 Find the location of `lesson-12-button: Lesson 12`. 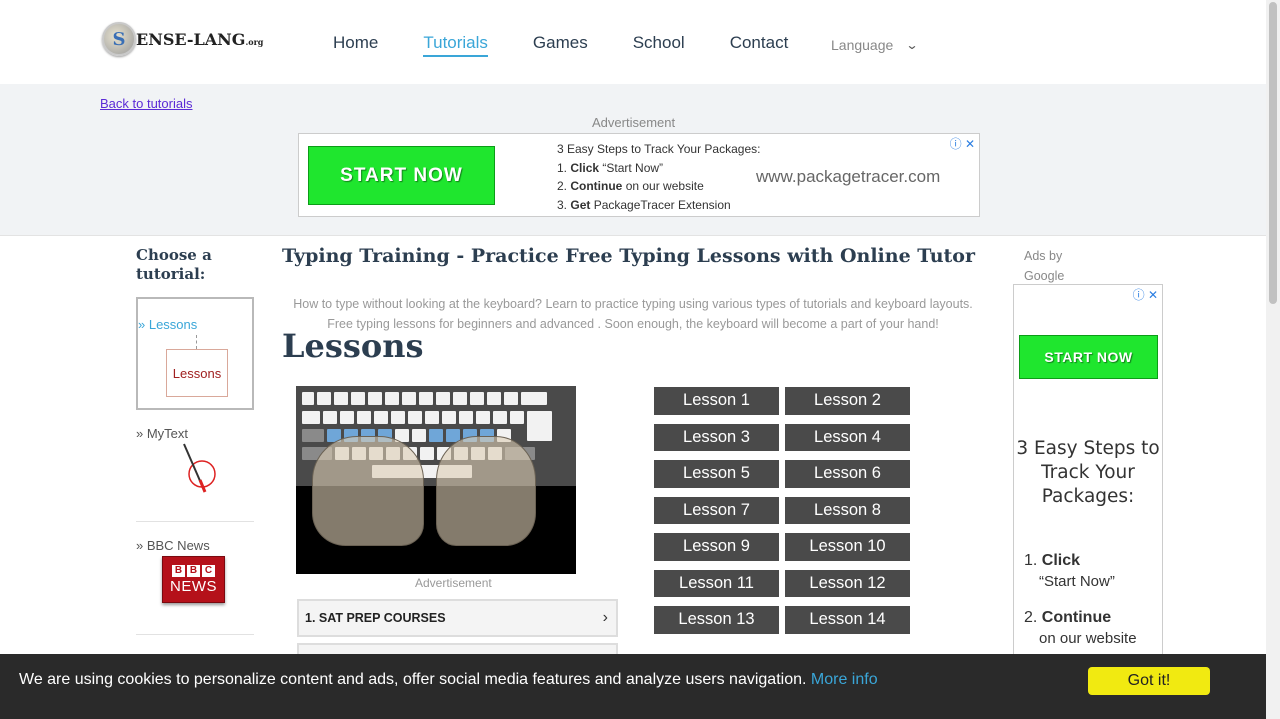

lesson-12-button: Lesson 12 is located at coordinates (847, 584).